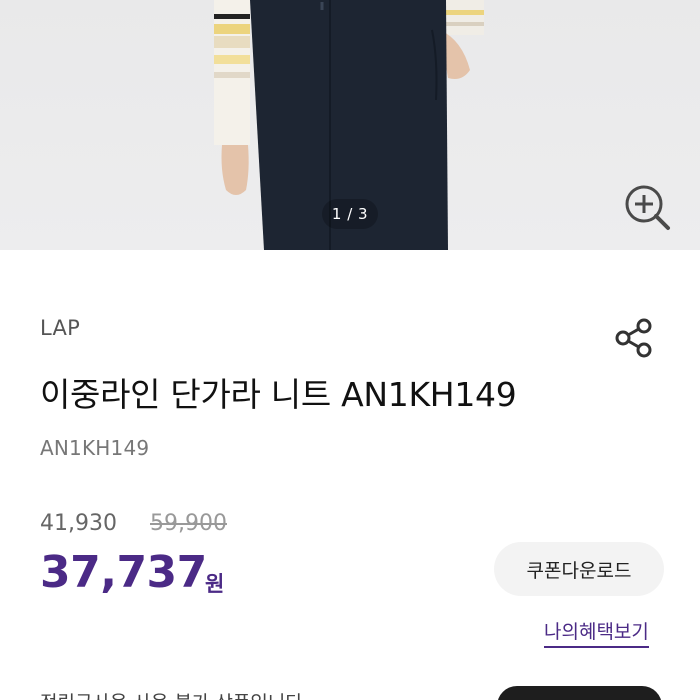 The image size is (700, 700). Describe the element at coordinates (171, 694) in the screenshot. I see `points-notice: 적립금사용 사용 불가 상품입니다` at that location.